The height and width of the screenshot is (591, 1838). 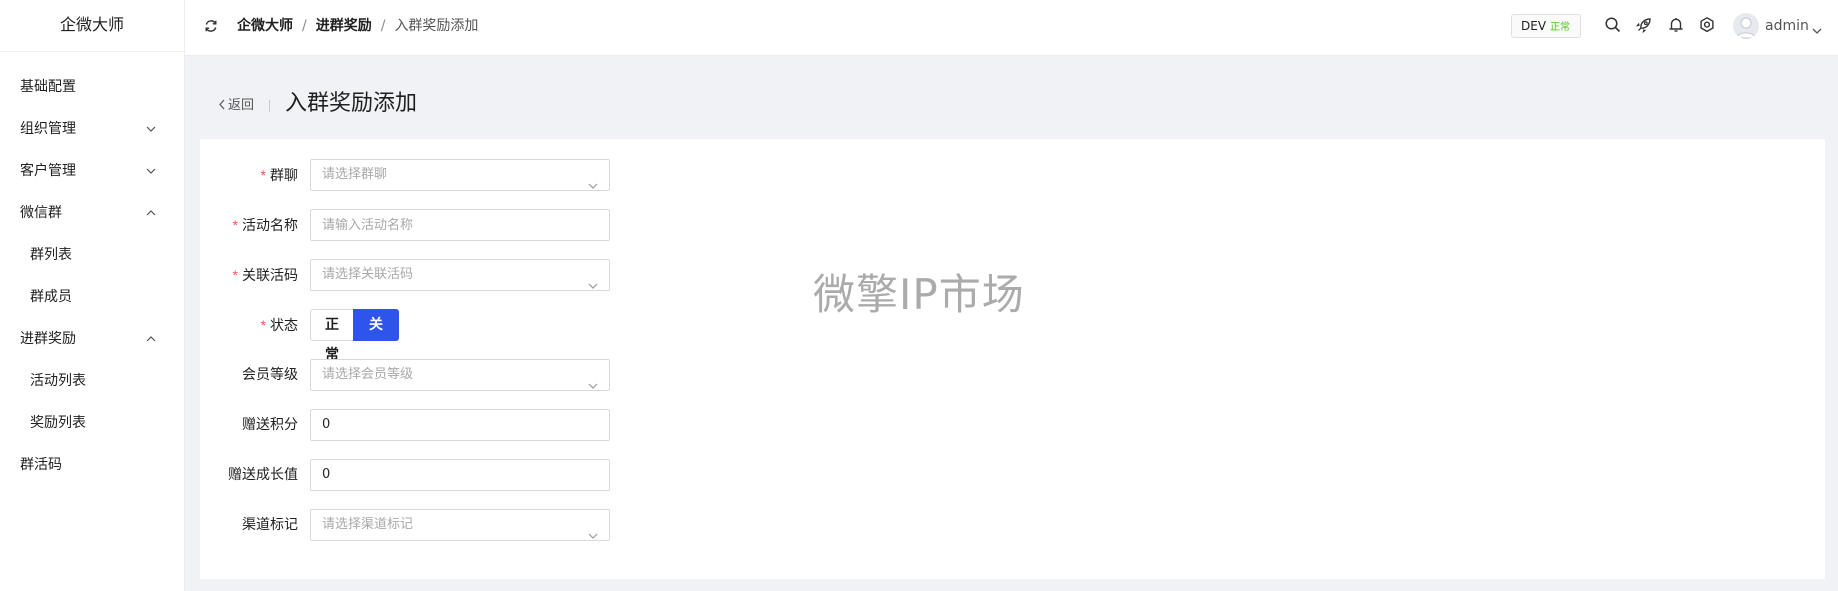 What do you see at coordinates (263, 475) in the screenshot?
I see `form-label: 赠送成长值` at bounding box center [263, 475].